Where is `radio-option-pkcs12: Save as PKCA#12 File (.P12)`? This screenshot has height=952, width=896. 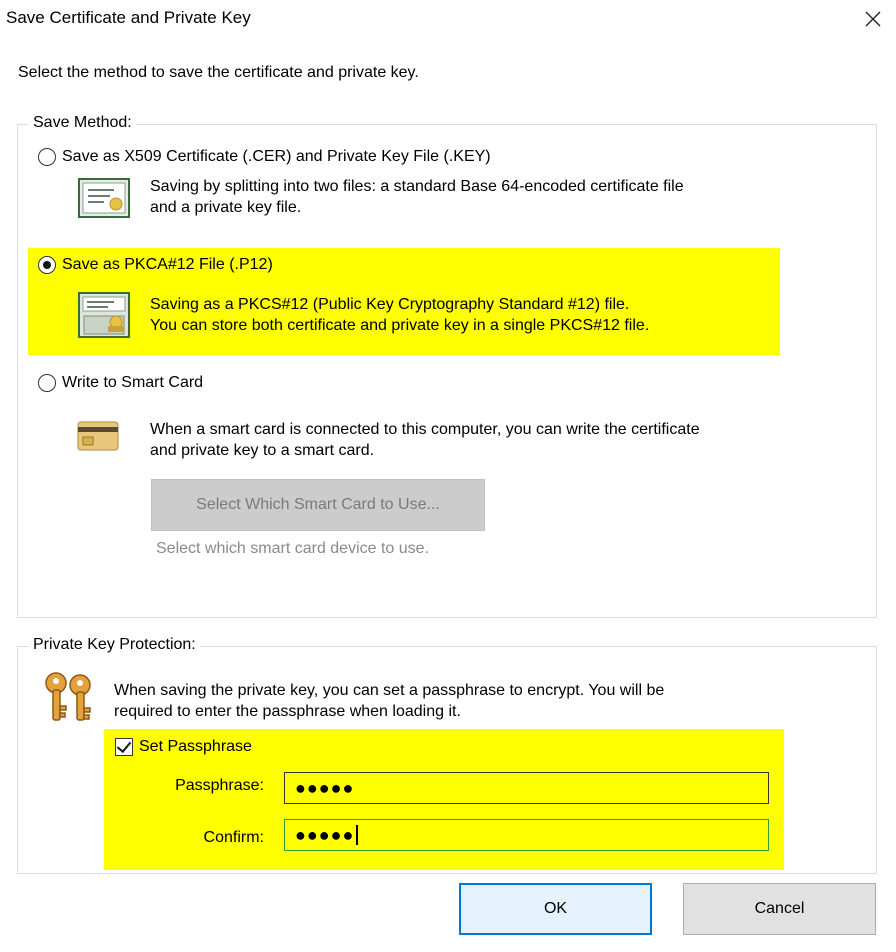
radio-option-pkcs12: Save as PKCA#12 File (.P12) is located at coordinates (155, 265).